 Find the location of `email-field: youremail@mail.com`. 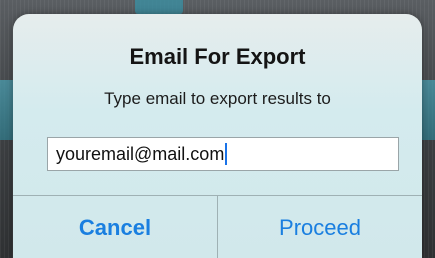

email-field: youremail@mail.com is located at coordinates (223, 154).